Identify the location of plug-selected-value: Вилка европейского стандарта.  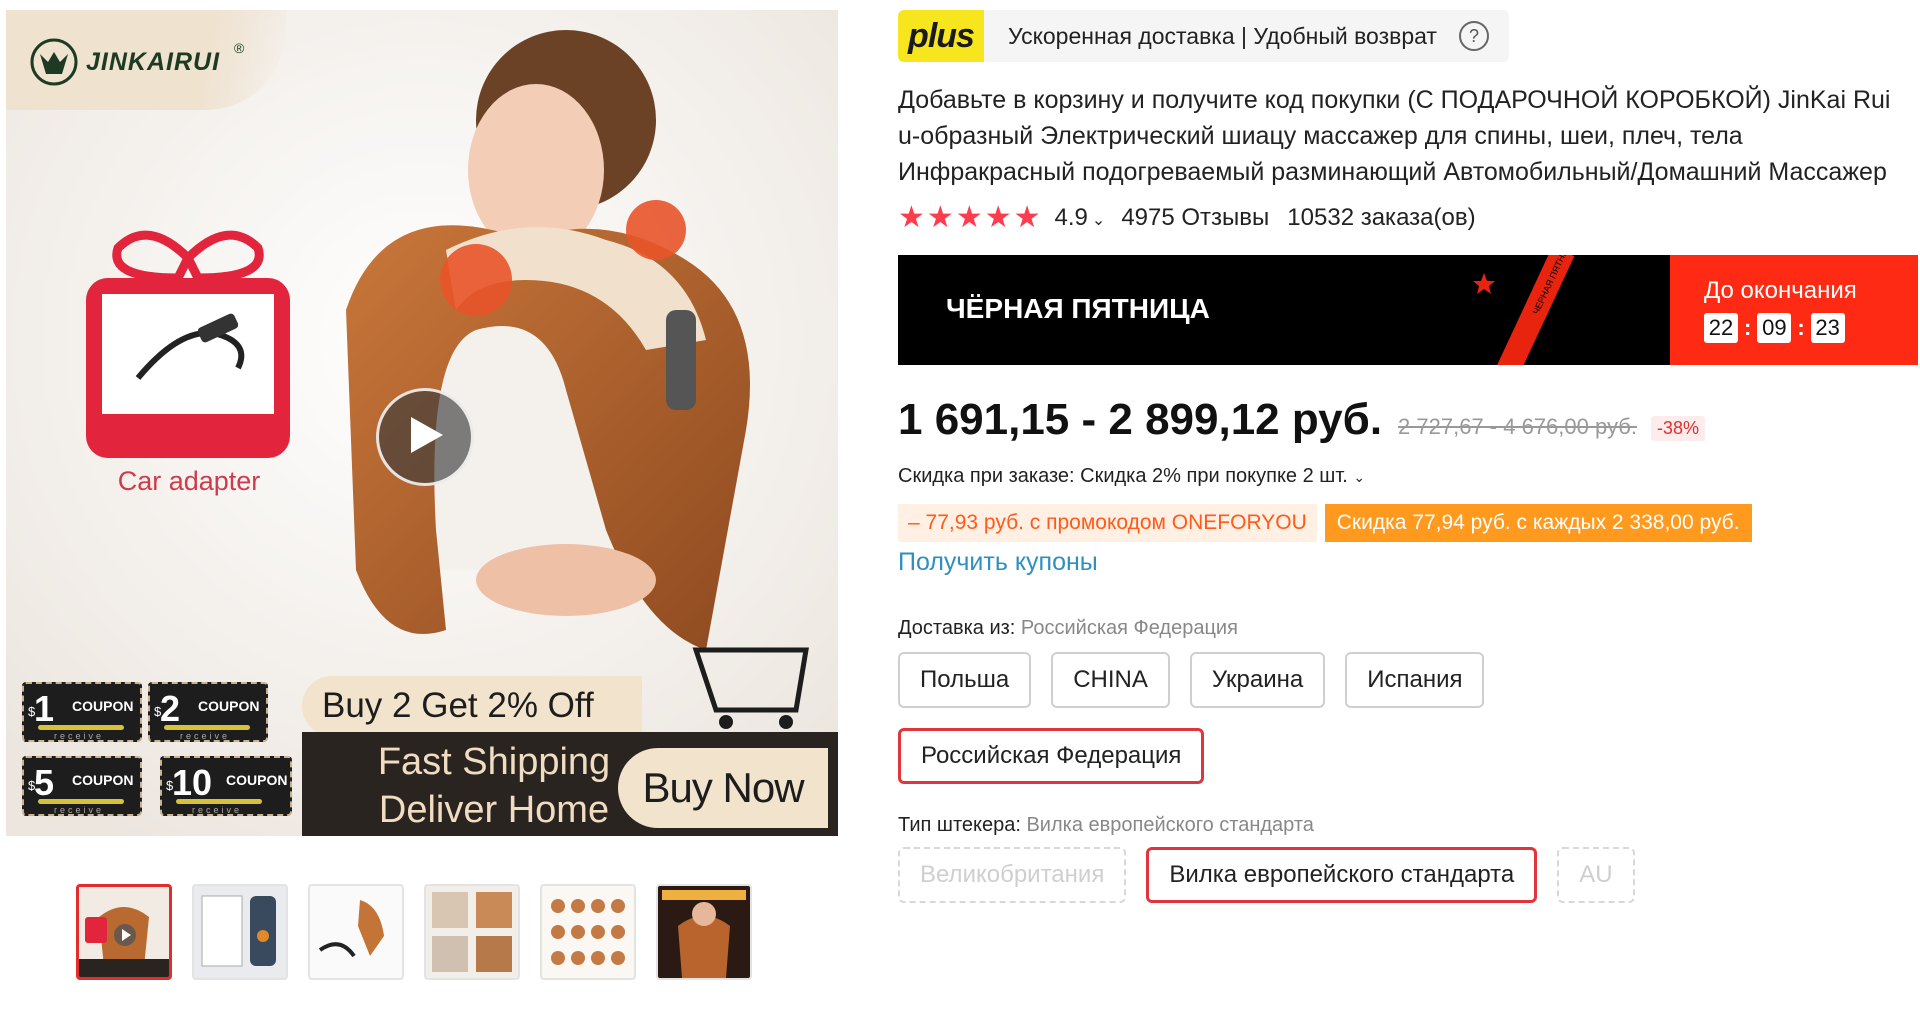
(1170, 825).